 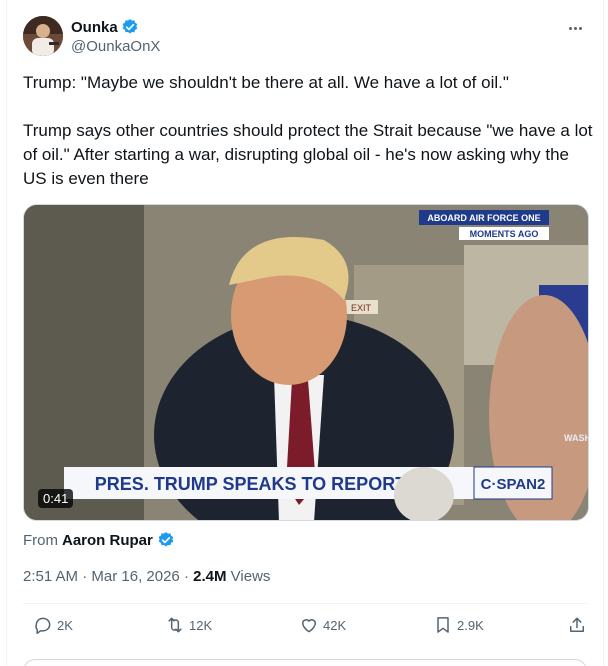 I want to click on network-logo: C·SPAN2, so click(x=513, y=484).